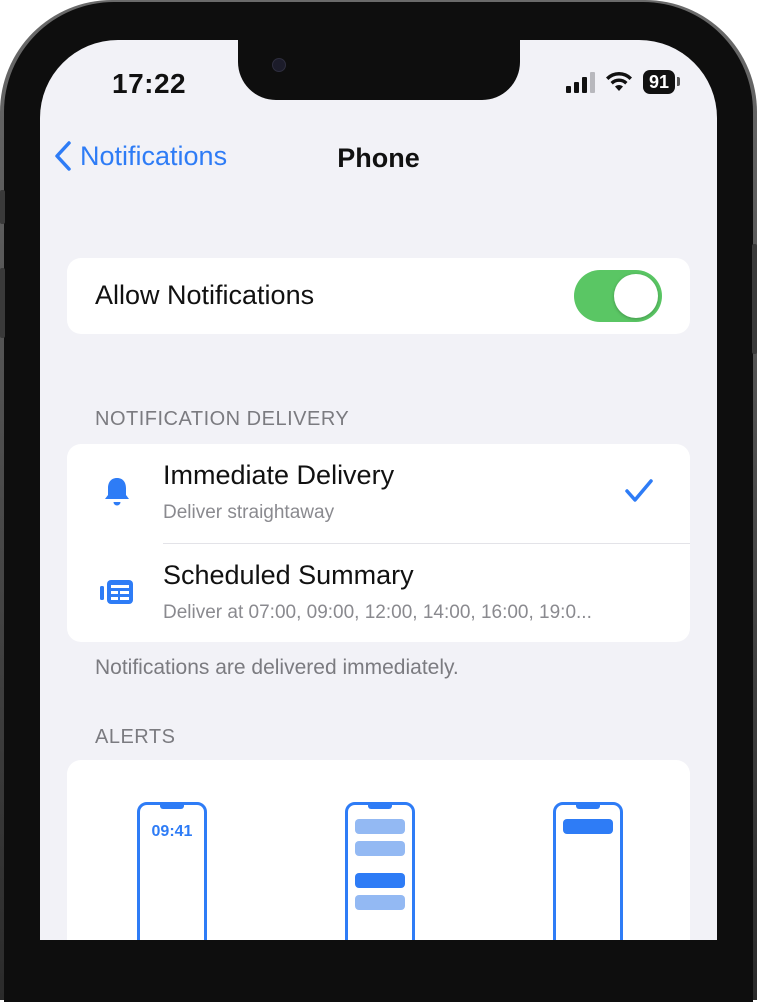 This screenshot has height=1002, width=757. Describe the element at coordinates (636, 296) in the screenshot. I see `toggle-knob` at that location.